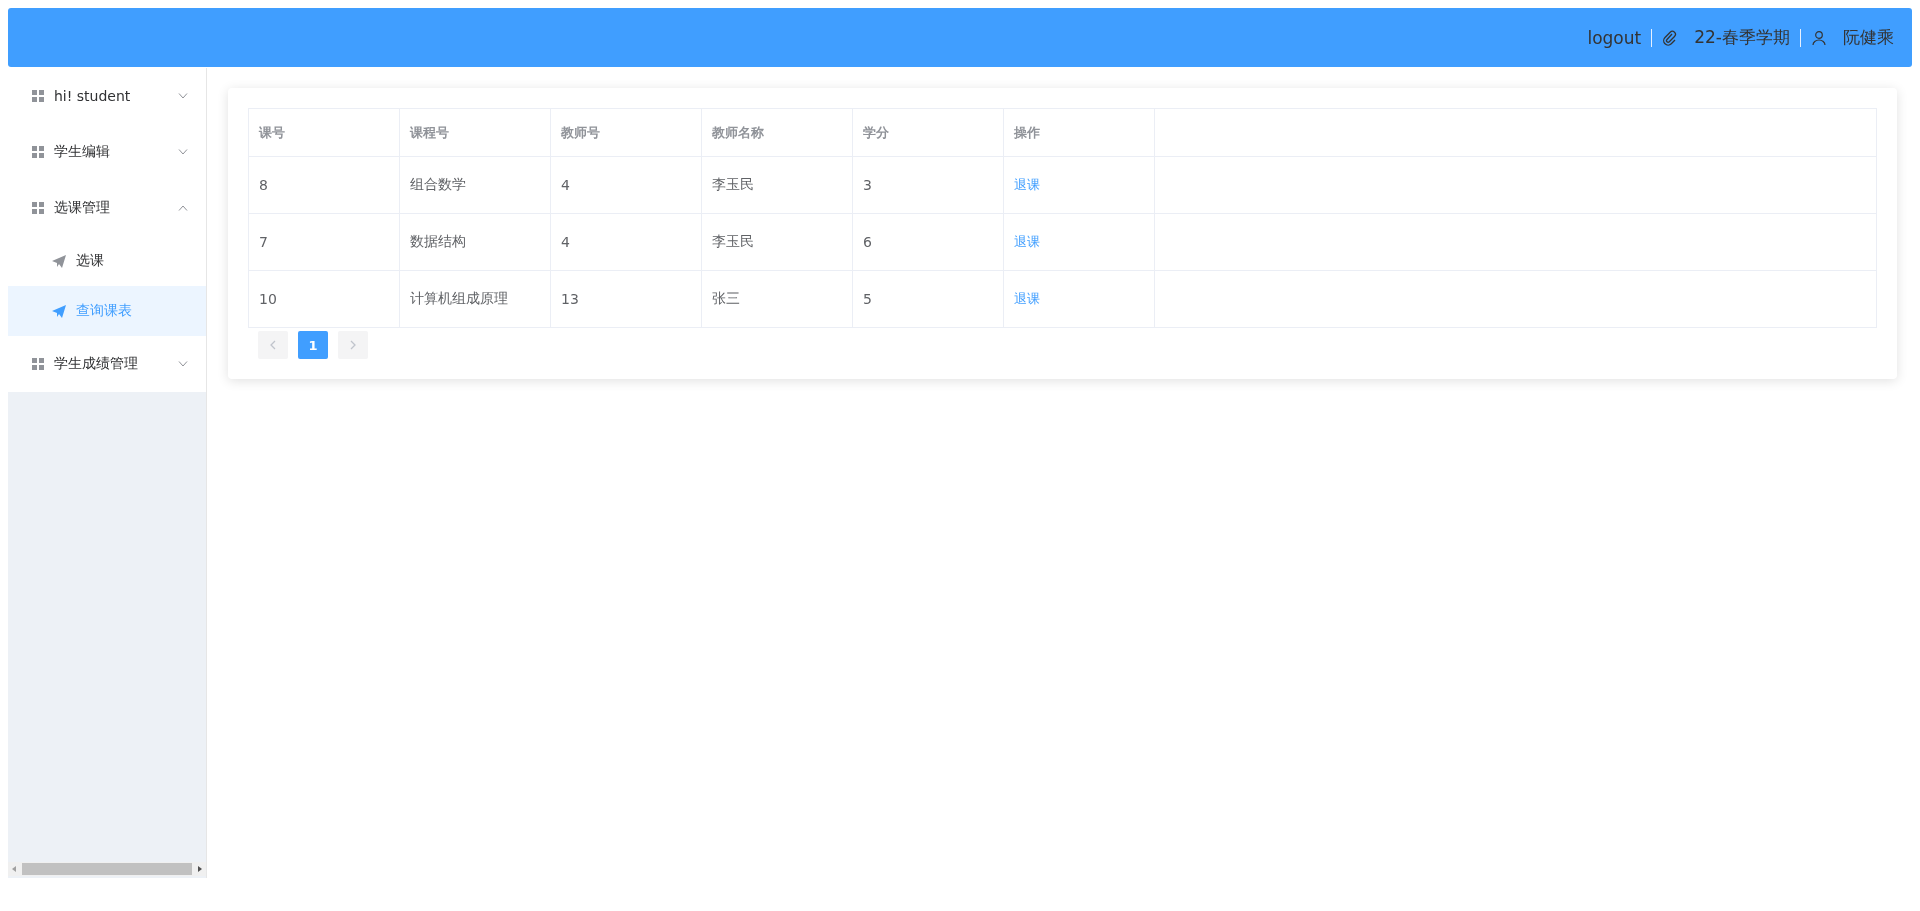  I want to click on table-cell: 7, so click(324, 242).